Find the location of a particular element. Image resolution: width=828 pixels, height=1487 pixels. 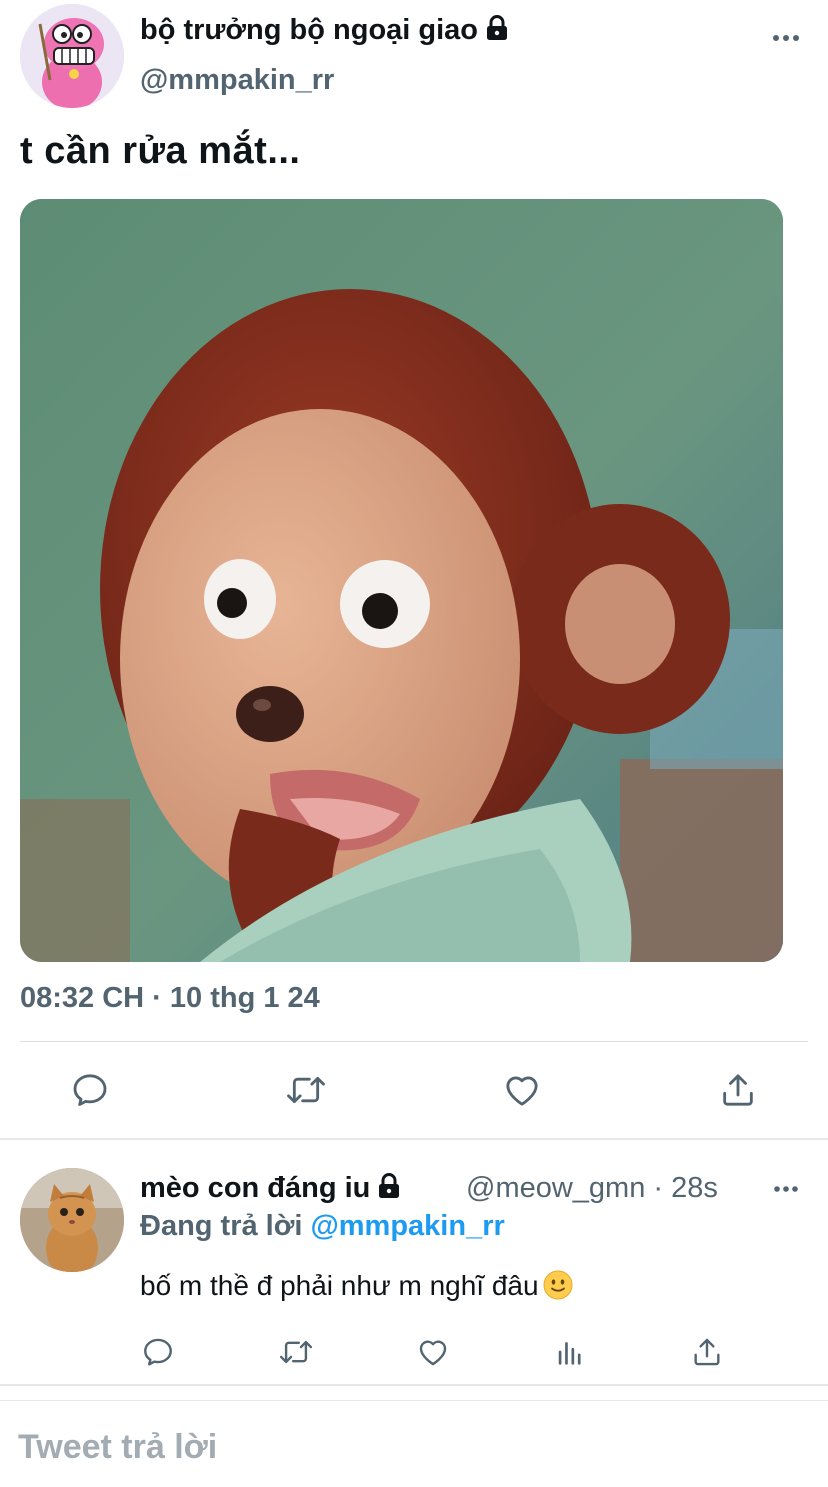

slightly-smiling-face-icon is located at coordinates (558, 1285).